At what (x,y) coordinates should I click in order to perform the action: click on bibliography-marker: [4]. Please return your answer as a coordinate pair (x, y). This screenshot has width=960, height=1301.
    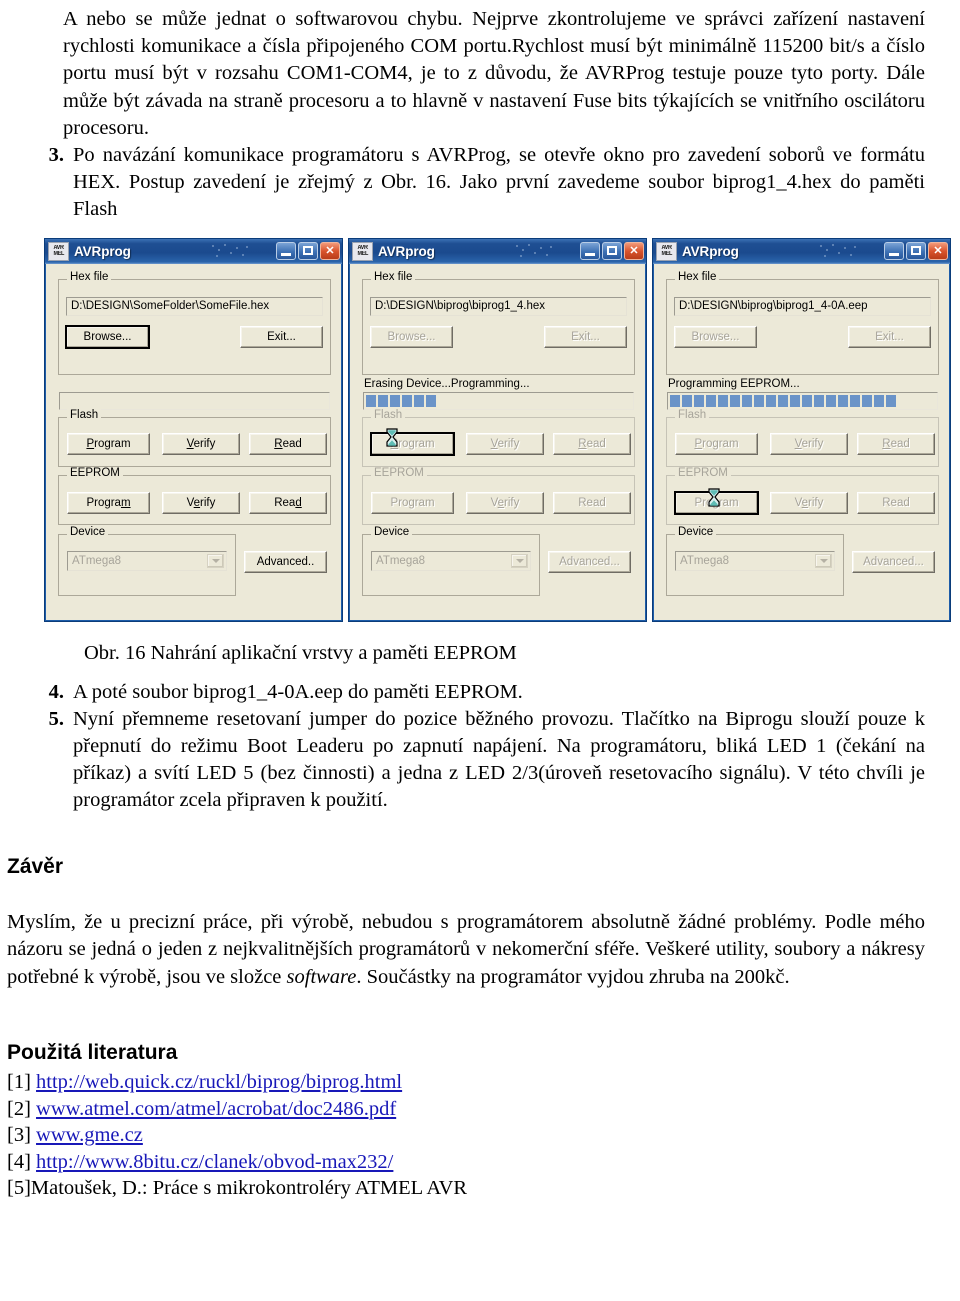
    Looking at the image, I should click on (19, 1161).